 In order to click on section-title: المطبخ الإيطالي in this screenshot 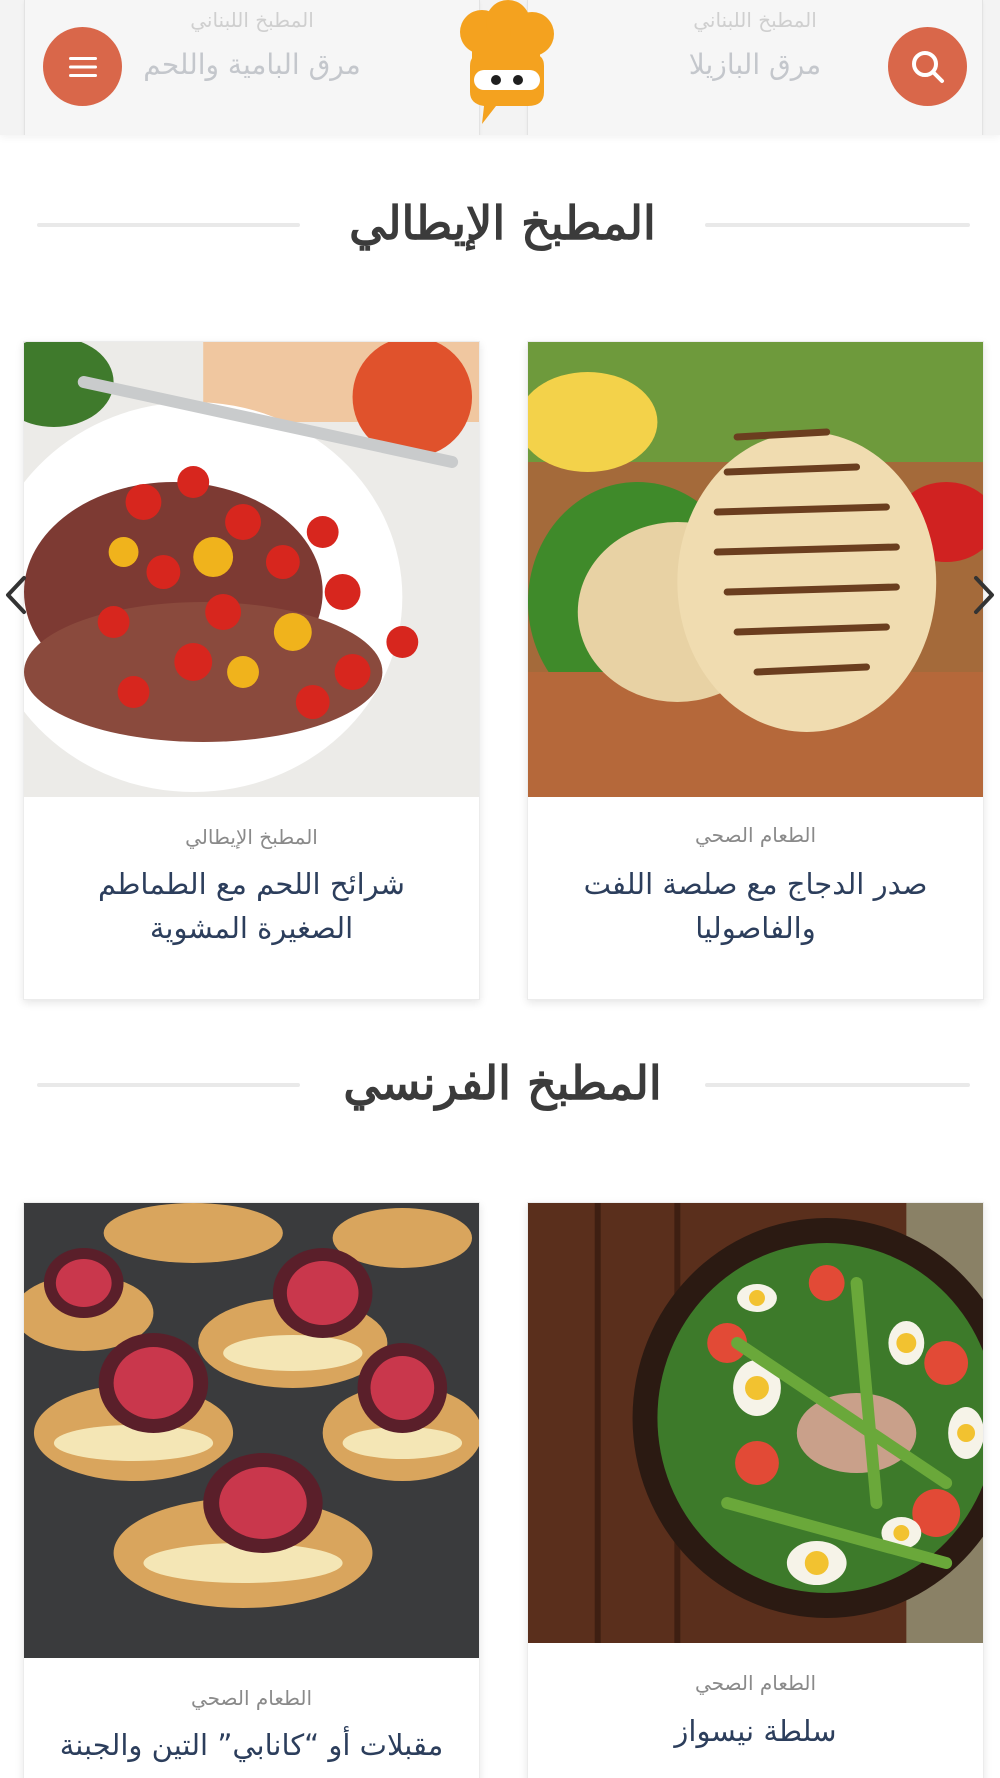, I will do `click(502, 223)`.